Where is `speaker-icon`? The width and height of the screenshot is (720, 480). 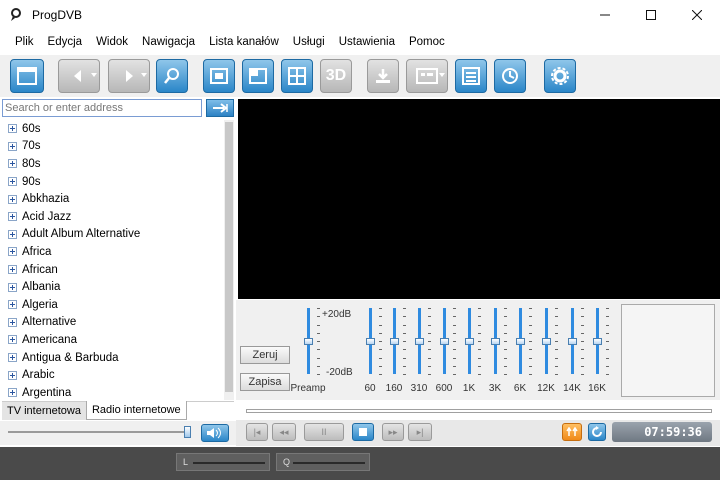 speaker-icon is located at coordinates (214, 433).